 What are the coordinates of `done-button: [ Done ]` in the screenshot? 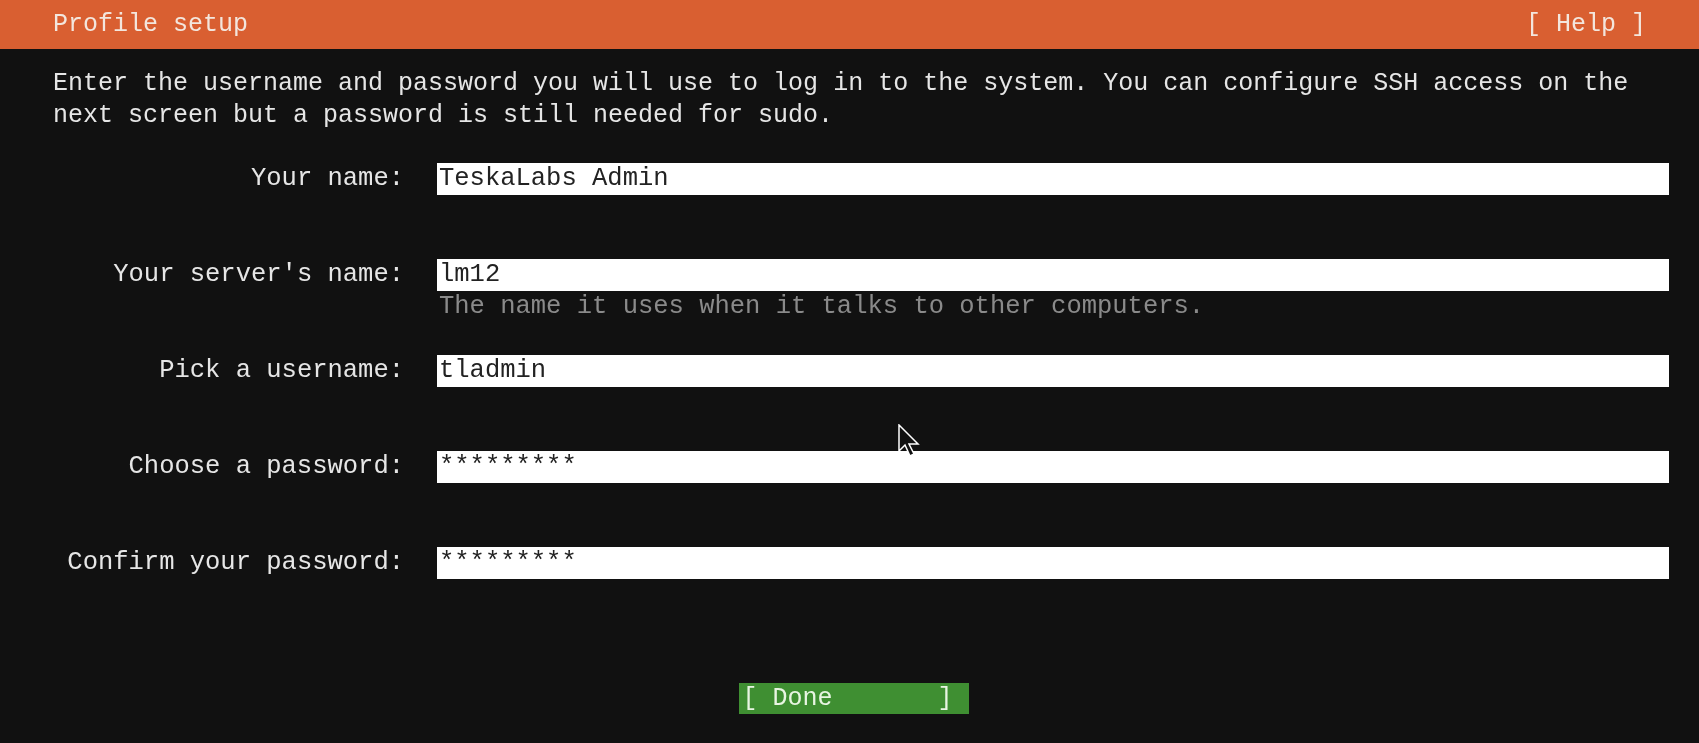 It's located at (853, 698).